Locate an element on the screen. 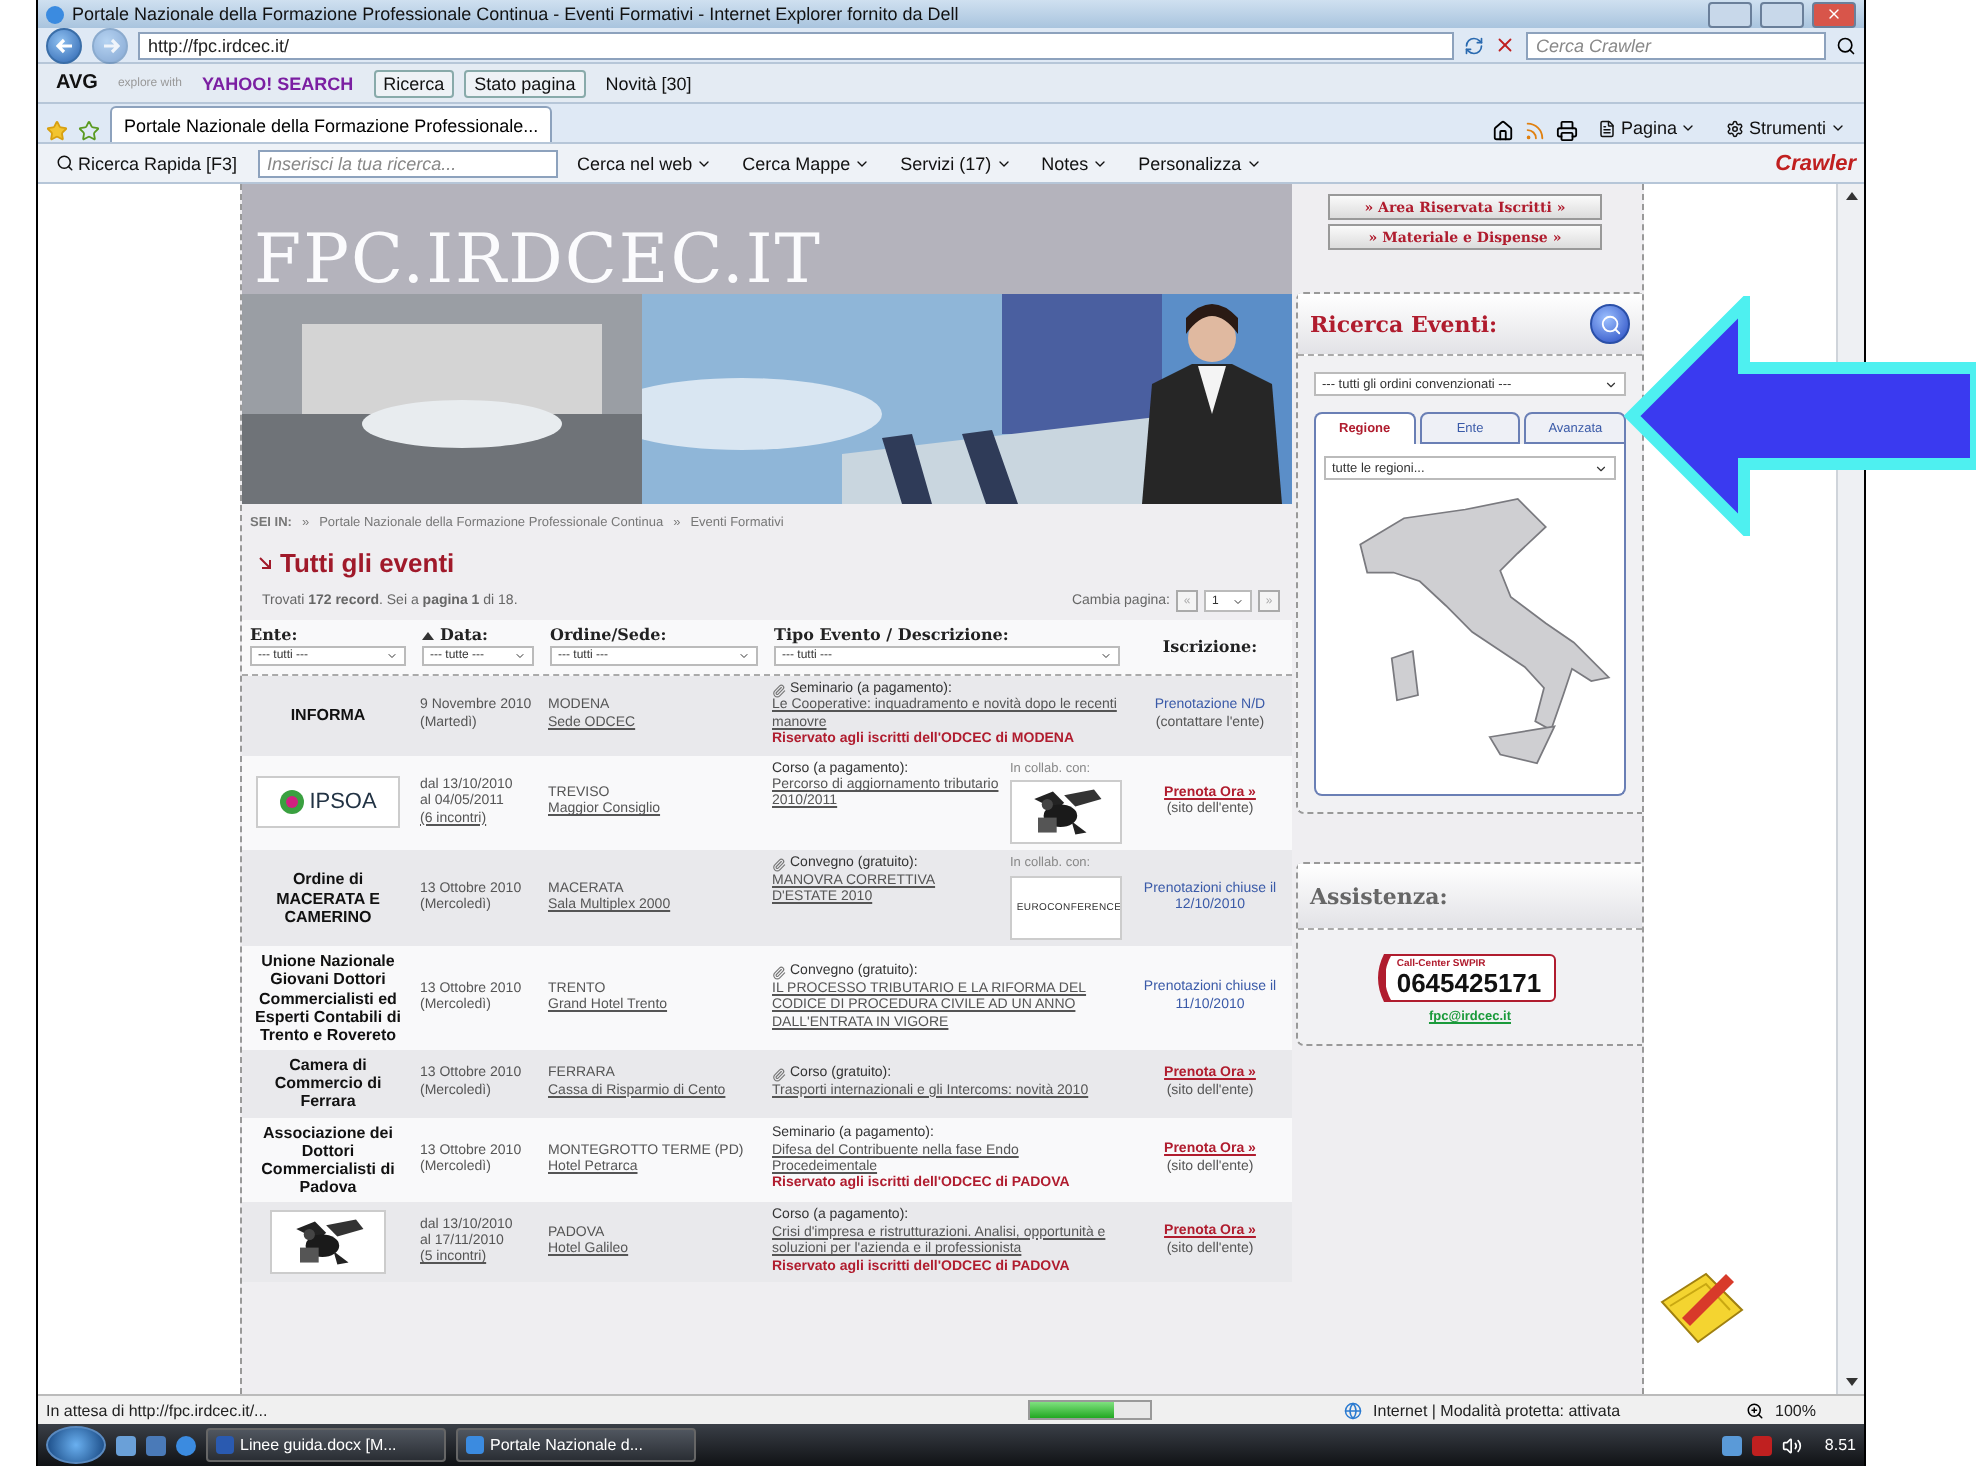  toolbar-button: Stato pagina is located at coordinates (525, 83).